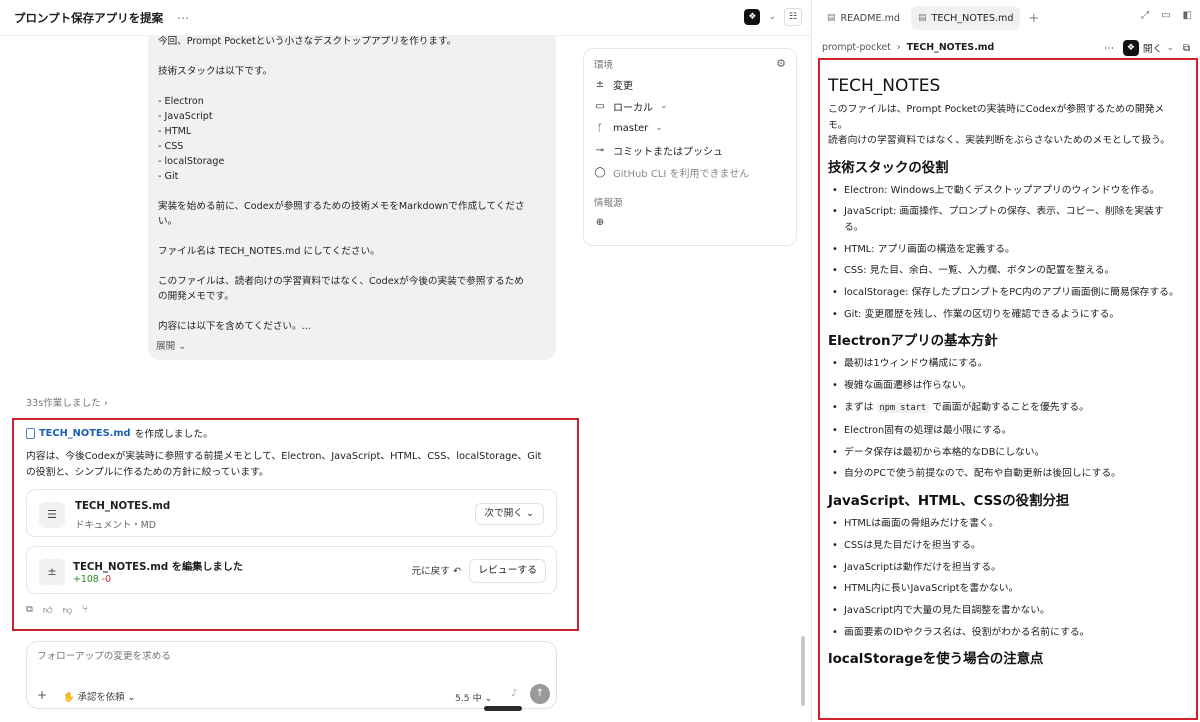 Image resolution: width=1200 pixels, height=722 pixels. What do you see at coordinates (89, 17) in the screenshot?
I see `thread-title: プロンプト保存アプリを提案` at bounding box center [89, 17].